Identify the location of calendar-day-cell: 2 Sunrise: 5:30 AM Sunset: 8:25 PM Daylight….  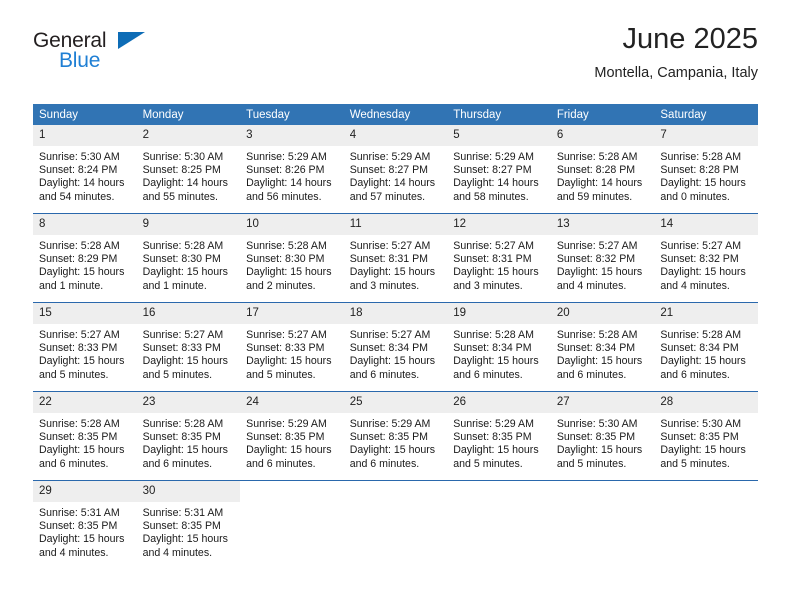
(188, 169).